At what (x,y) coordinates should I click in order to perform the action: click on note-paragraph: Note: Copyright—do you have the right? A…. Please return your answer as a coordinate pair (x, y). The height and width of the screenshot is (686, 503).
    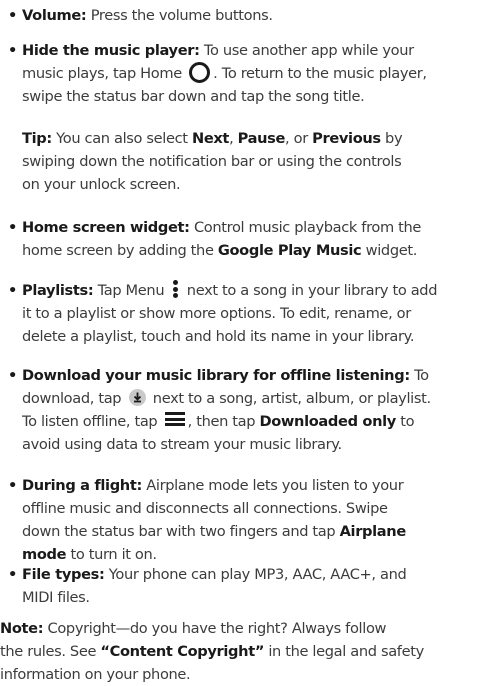
    Looking at the image, I should click on (212, 651).